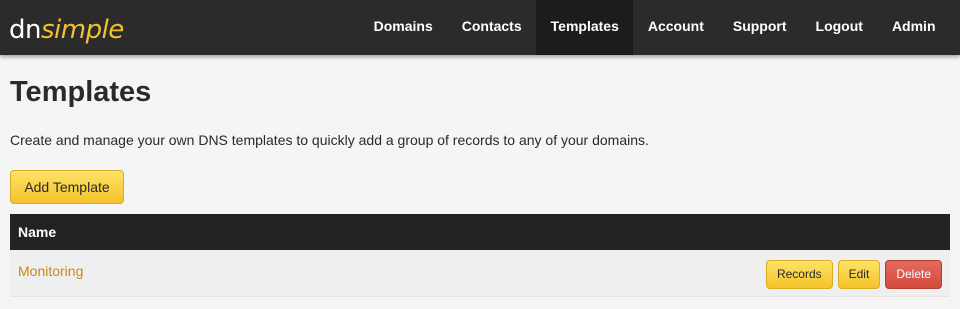  Describe the element at coordinates (585, 27) in the screenshot. I see `nav-templates: Templates` at that location.